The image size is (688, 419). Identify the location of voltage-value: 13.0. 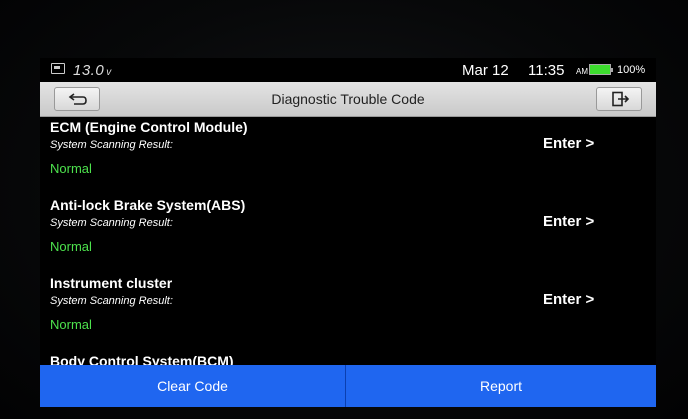
(89, 70).